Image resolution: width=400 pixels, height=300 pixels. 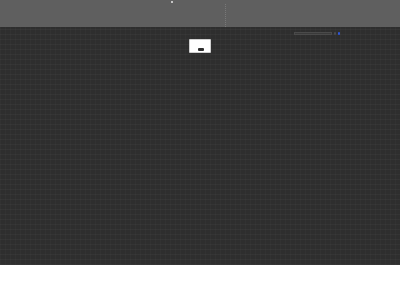 What do you see at coordinates (335, 33) in the screenshot?
I see `toolbar-button` at bounding box center [335, 33].